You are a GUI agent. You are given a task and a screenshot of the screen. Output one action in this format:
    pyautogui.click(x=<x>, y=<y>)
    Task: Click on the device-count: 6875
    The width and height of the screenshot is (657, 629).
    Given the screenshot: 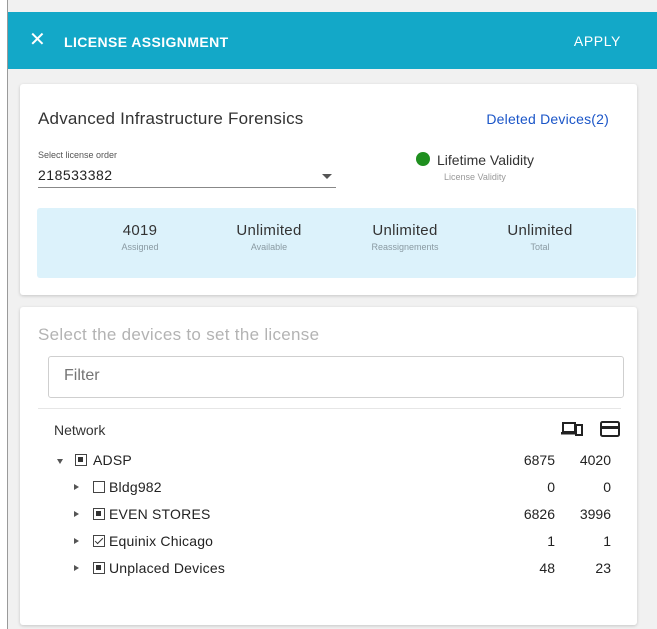 What is the action you would take?
    pyautogui.click(x=539, y=460)
    